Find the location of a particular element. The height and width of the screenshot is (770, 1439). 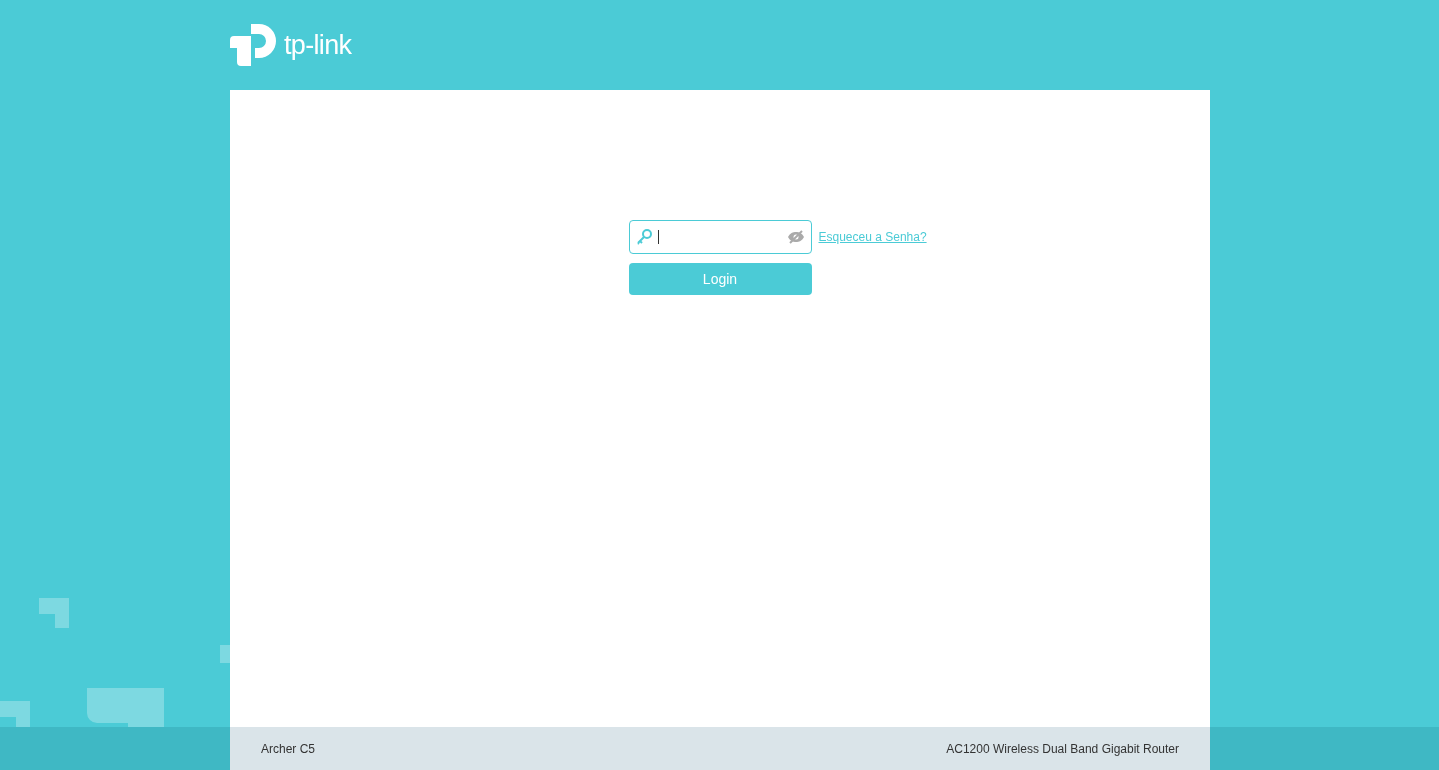

forgot-password-link: Esqueceu a Senha? is located at coordinates (872, 237).